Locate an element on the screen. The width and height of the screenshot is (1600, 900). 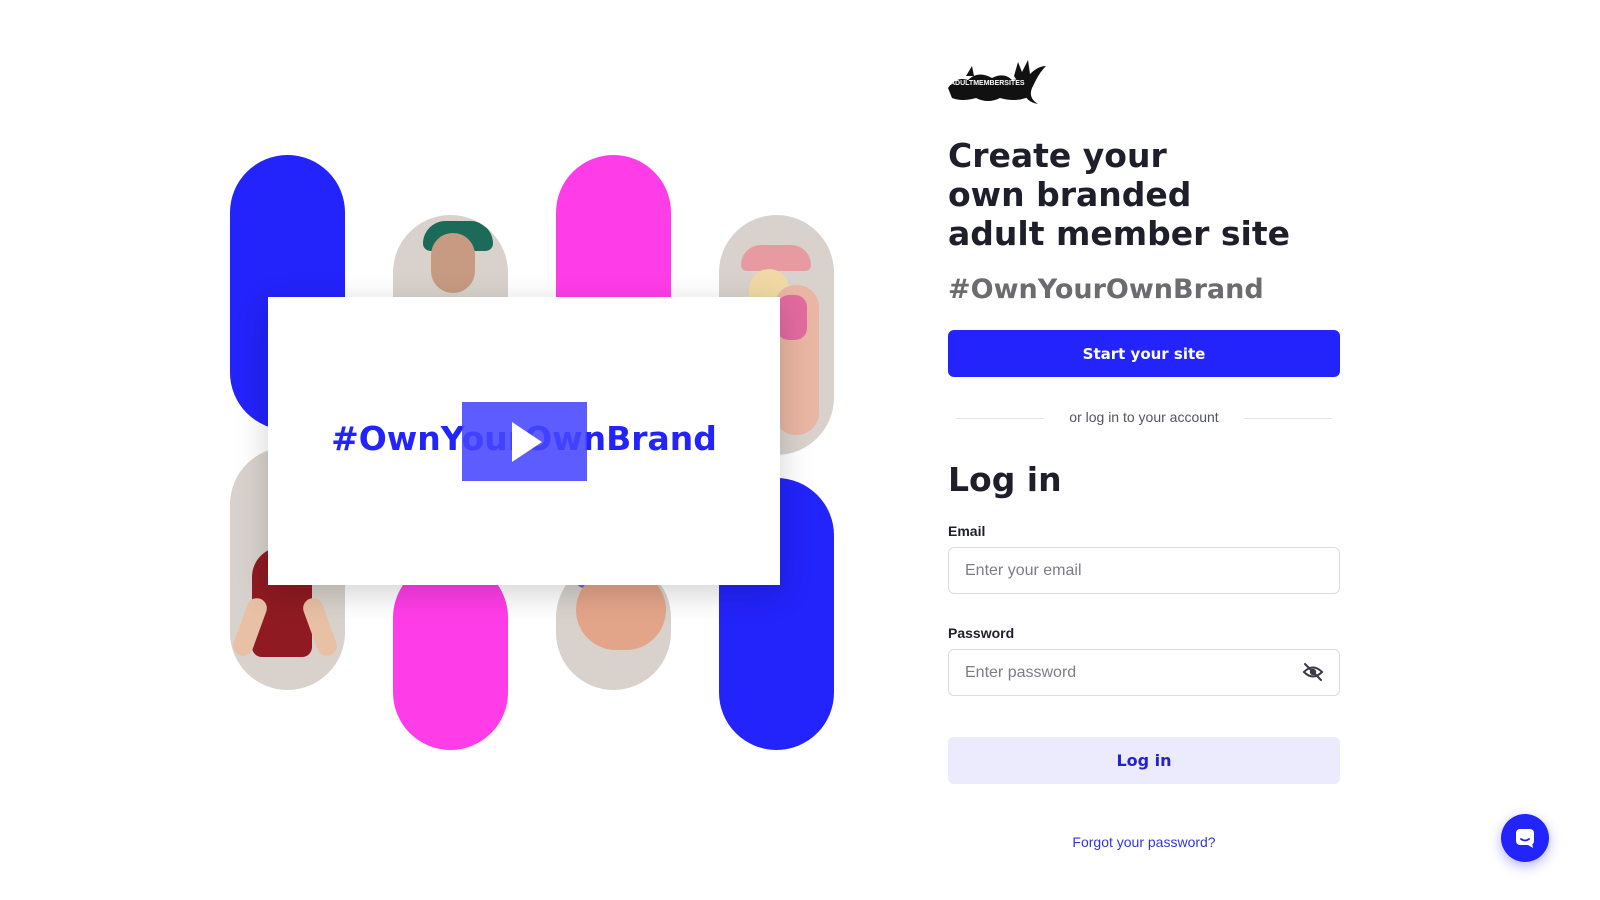
play-icon is located at coordinates (527, 442).